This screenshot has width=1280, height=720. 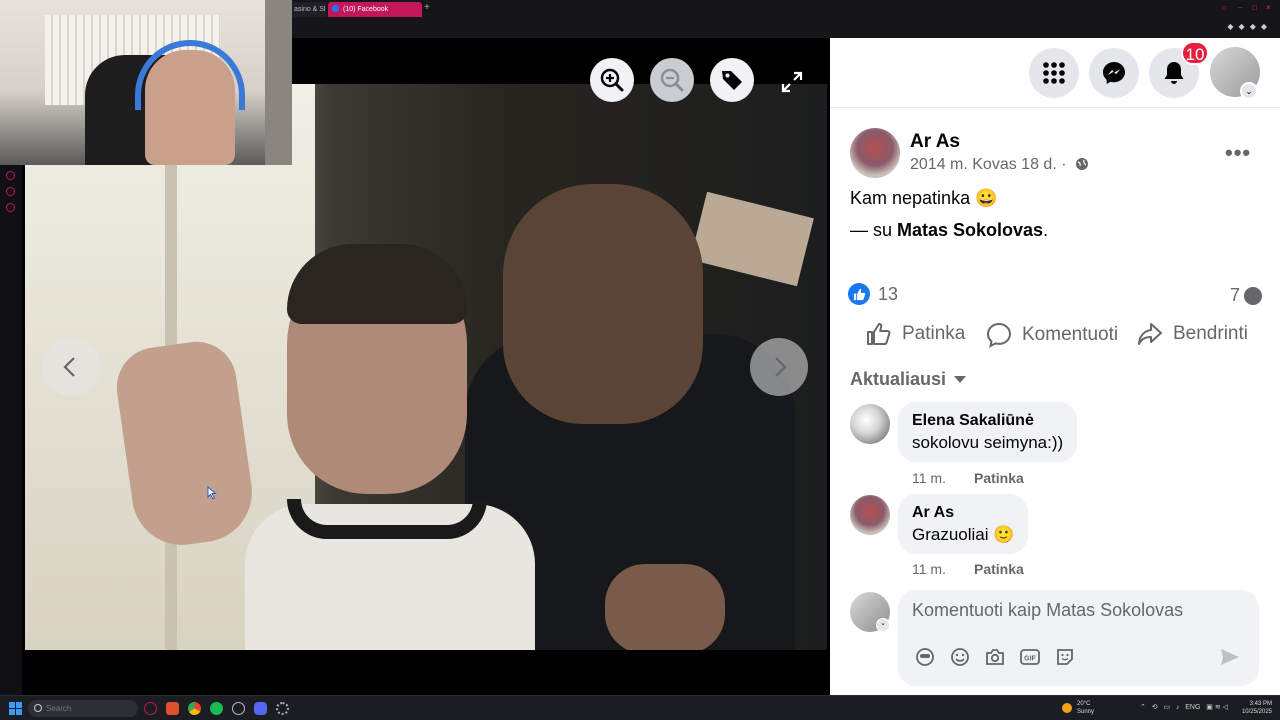 I want to click on sidebar-history-icon, so click(x=10, y=175).